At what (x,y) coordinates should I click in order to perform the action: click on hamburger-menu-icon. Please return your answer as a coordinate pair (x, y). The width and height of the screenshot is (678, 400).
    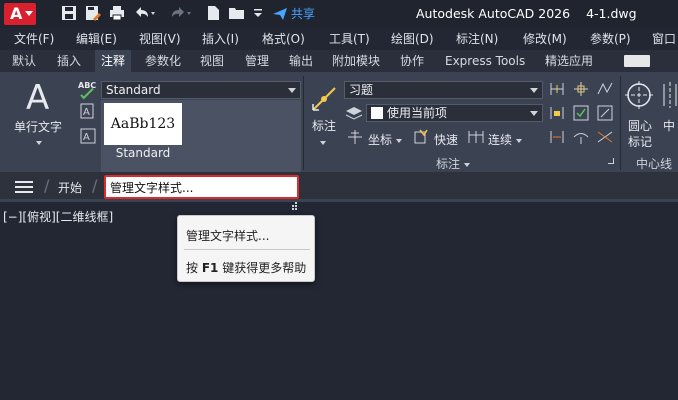
    Looking at the image, I should click on (24, 187).